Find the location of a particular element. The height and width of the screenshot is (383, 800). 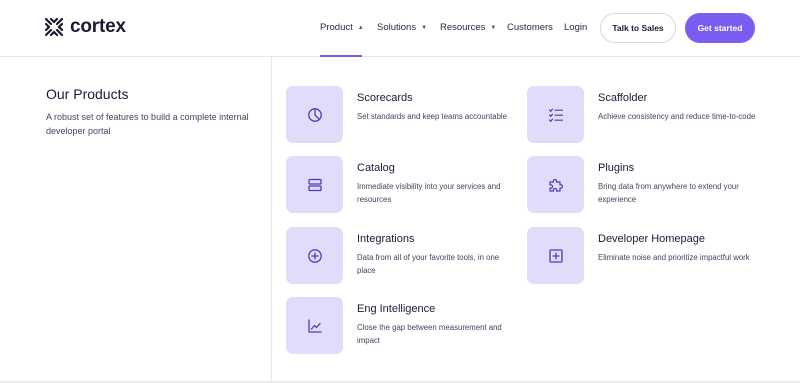

nav-customers: Customers is located at coordinates (530, 27).